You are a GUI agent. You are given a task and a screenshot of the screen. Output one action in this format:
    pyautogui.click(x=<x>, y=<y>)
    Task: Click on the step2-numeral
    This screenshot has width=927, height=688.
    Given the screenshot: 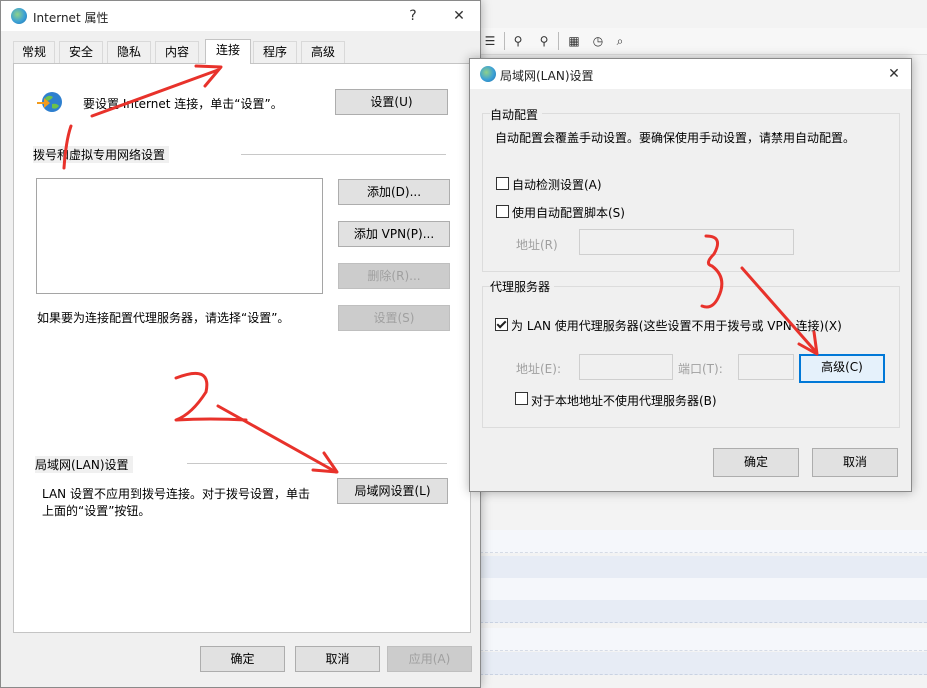 What is the action you would take?
    pyautogui.click(x=211, y=396)
    